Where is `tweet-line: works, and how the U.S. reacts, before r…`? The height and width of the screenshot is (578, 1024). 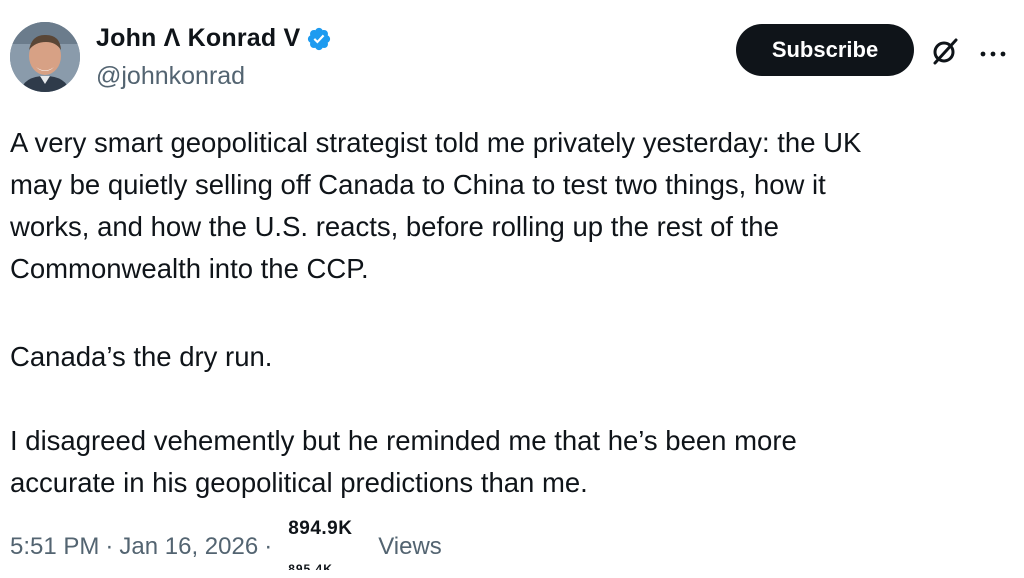 tweet-line: works, and how the U.S. reacts, before r… is located at coordinates (394, 226).